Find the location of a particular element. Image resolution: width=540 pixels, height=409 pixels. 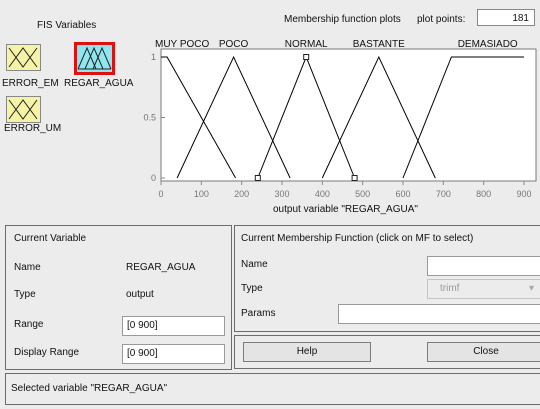

mf-type-select: trimf ▾ is located at coordinates (483, 289).